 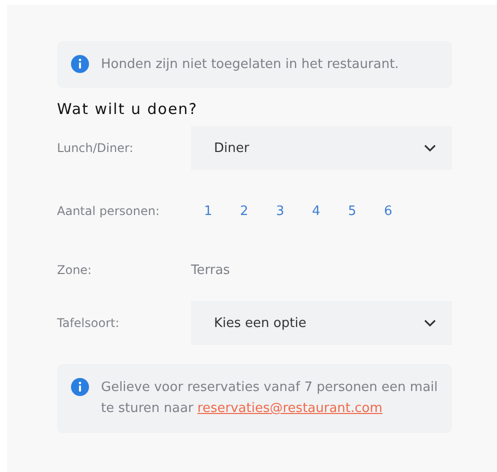 I want to click on field-label: Zone:, so click(x=75, y=270).